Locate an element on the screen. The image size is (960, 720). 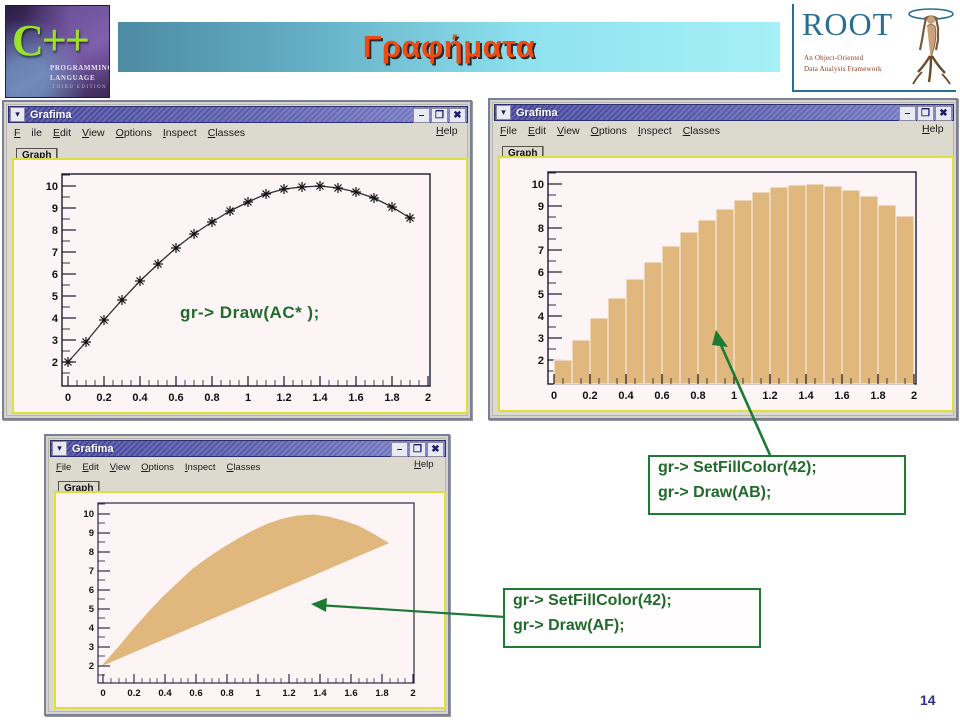
svg-text: 1.6 is located at coordinates (355, 398).